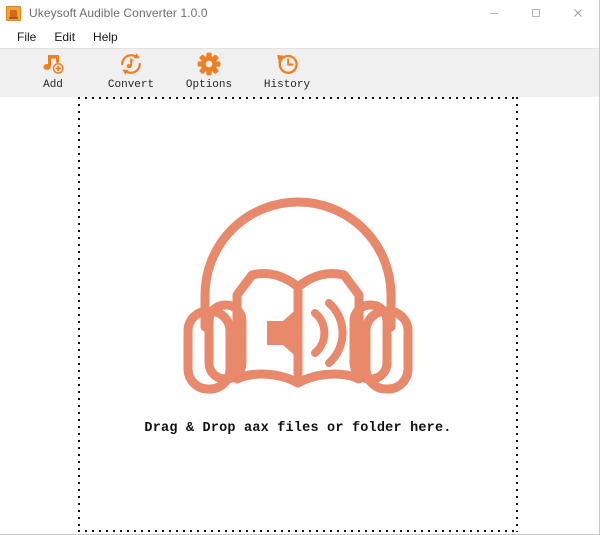  Describe the element at coordinates (26, 37) in the screenshot. I see `menu-item-file: File` at that location.